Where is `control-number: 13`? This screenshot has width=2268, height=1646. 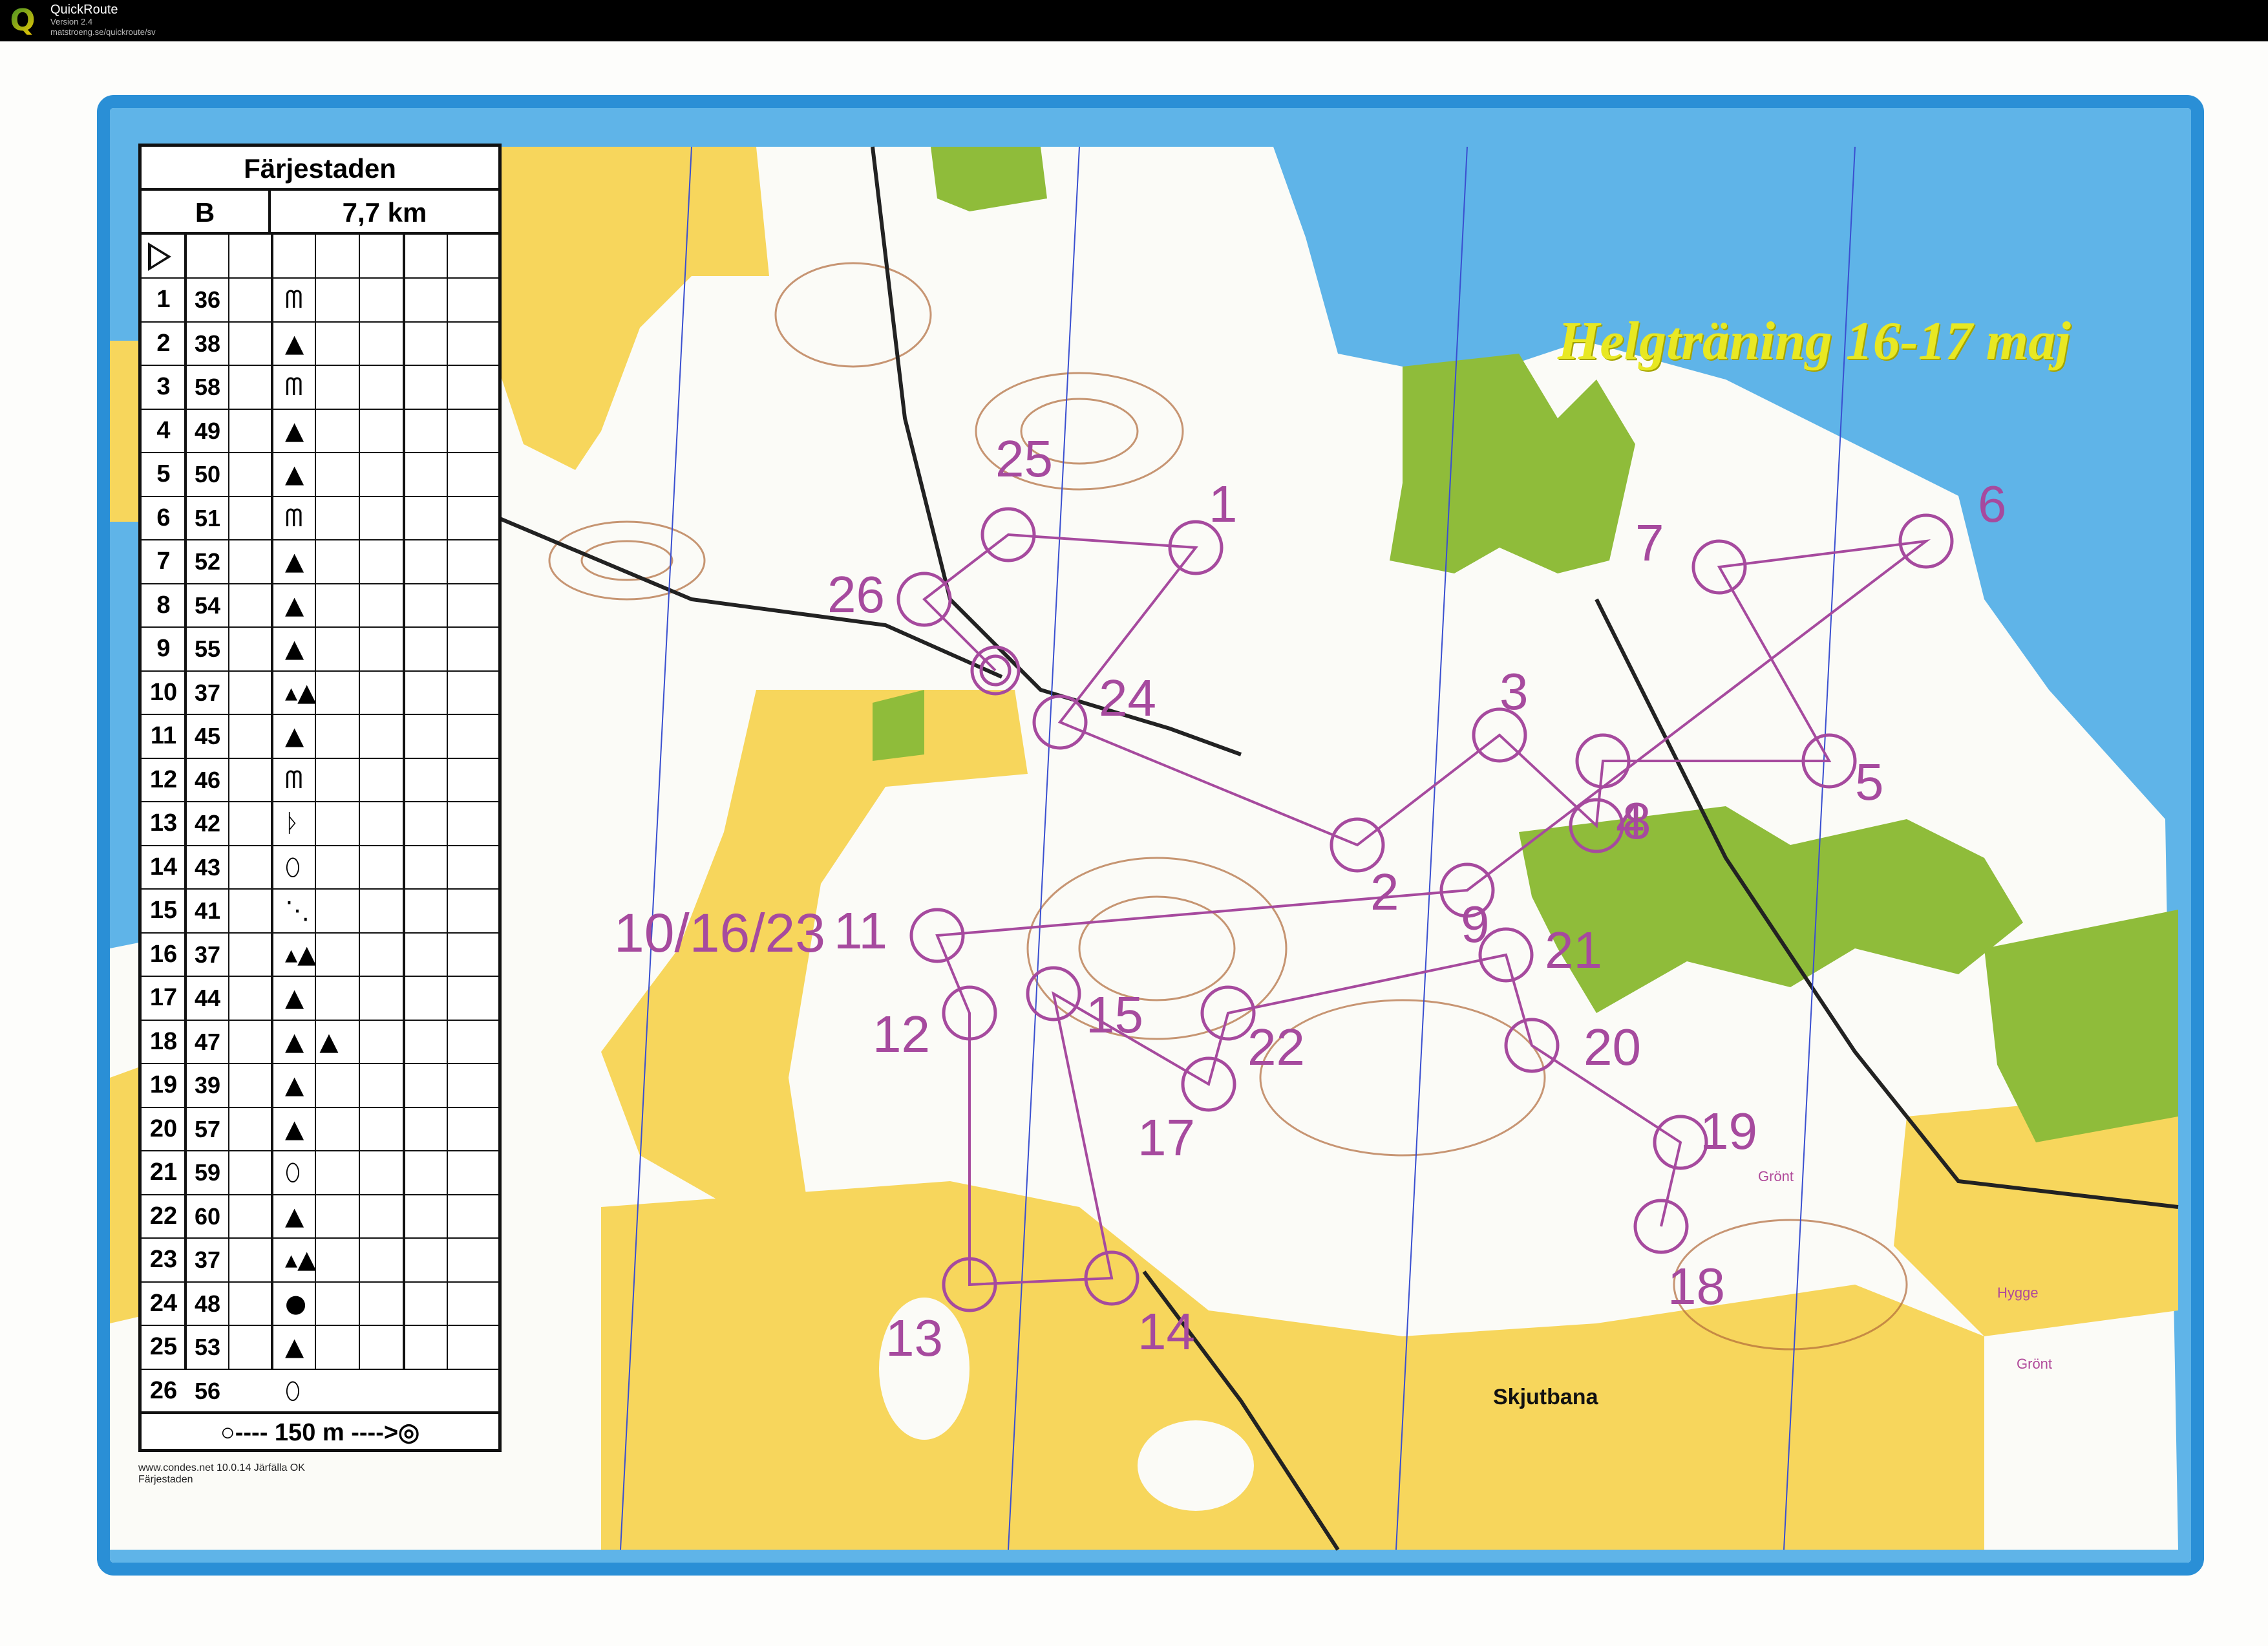
control-number: 13 is located at coordinates (163, 823).